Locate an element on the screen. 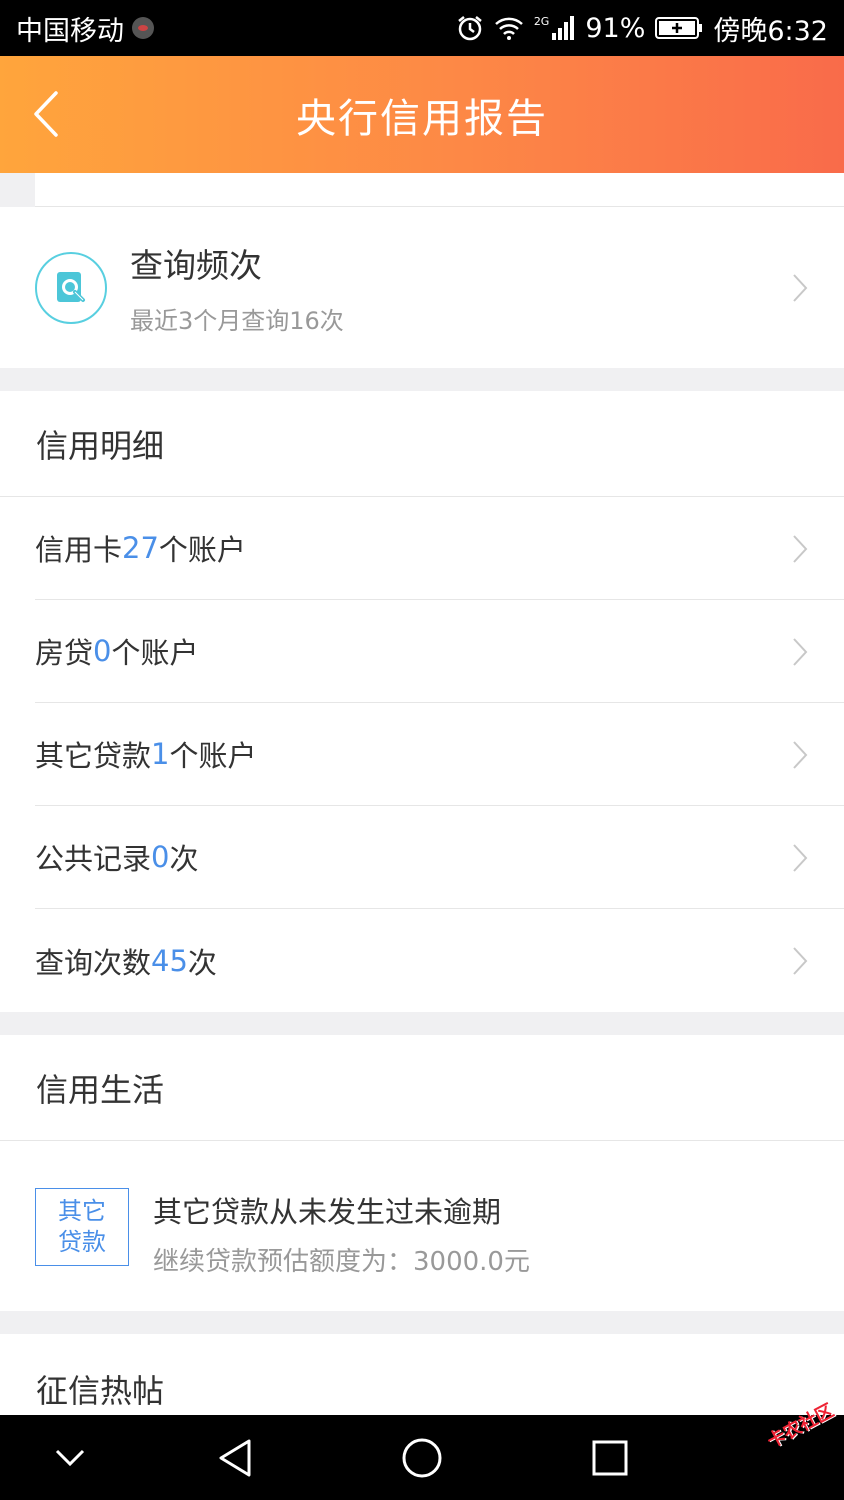  page-title: 央行信用报告 is located at coordinates (422, 118).